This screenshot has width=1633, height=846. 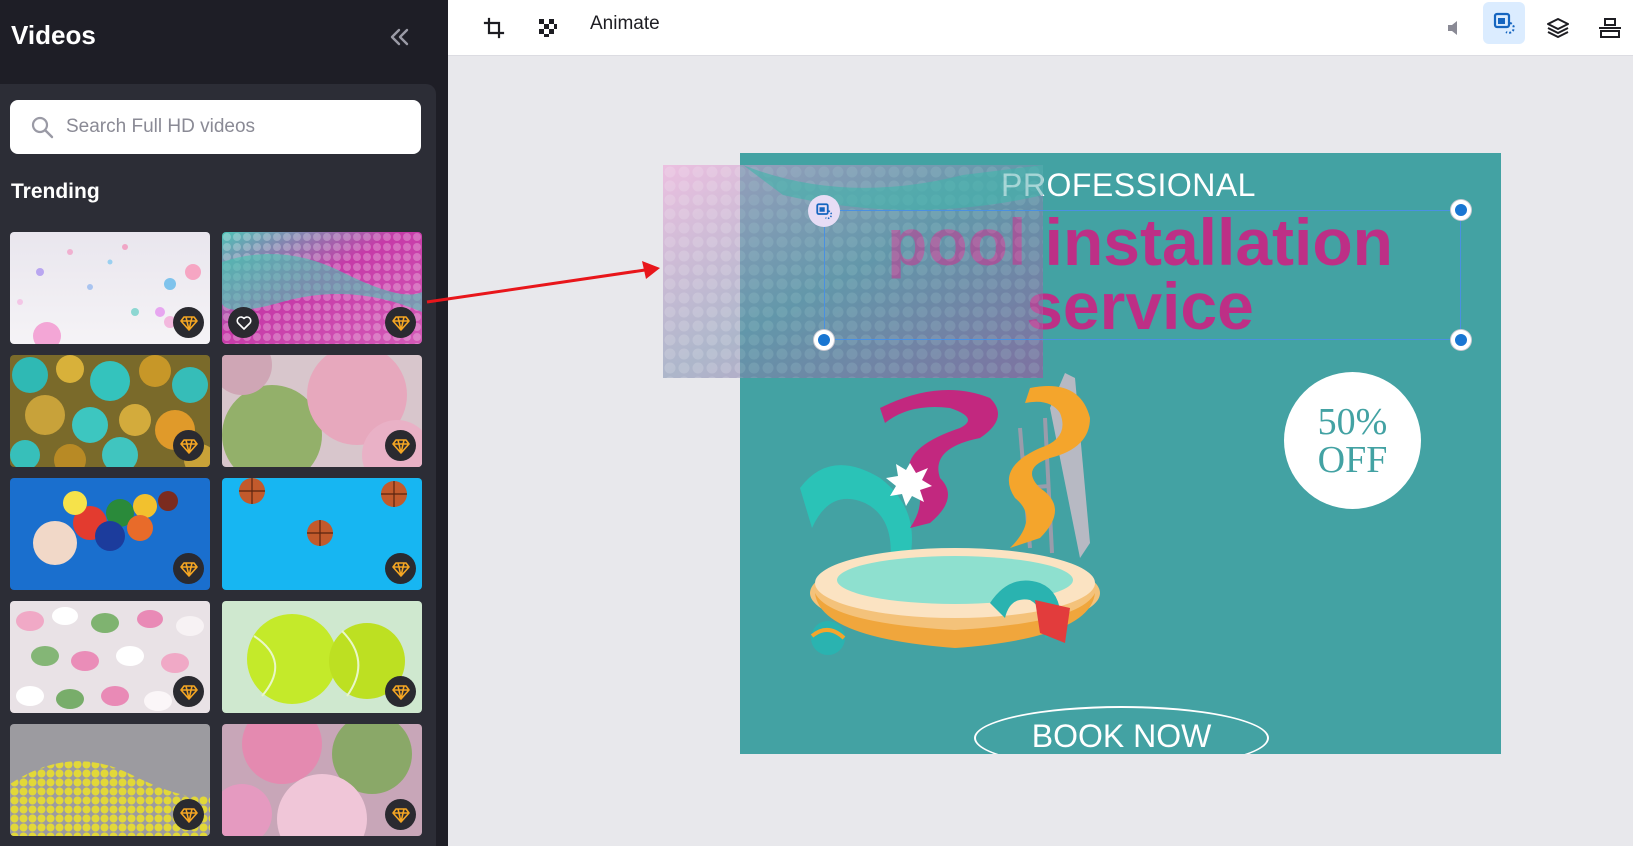 What do you see at coordinates (1352, 459) in the screenshot?
I see `discount-off: OFF` at bounding box center [1352, 459].